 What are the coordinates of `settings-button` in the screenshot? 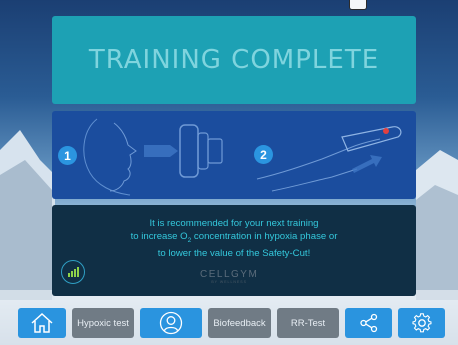 It's located at (421, 323).